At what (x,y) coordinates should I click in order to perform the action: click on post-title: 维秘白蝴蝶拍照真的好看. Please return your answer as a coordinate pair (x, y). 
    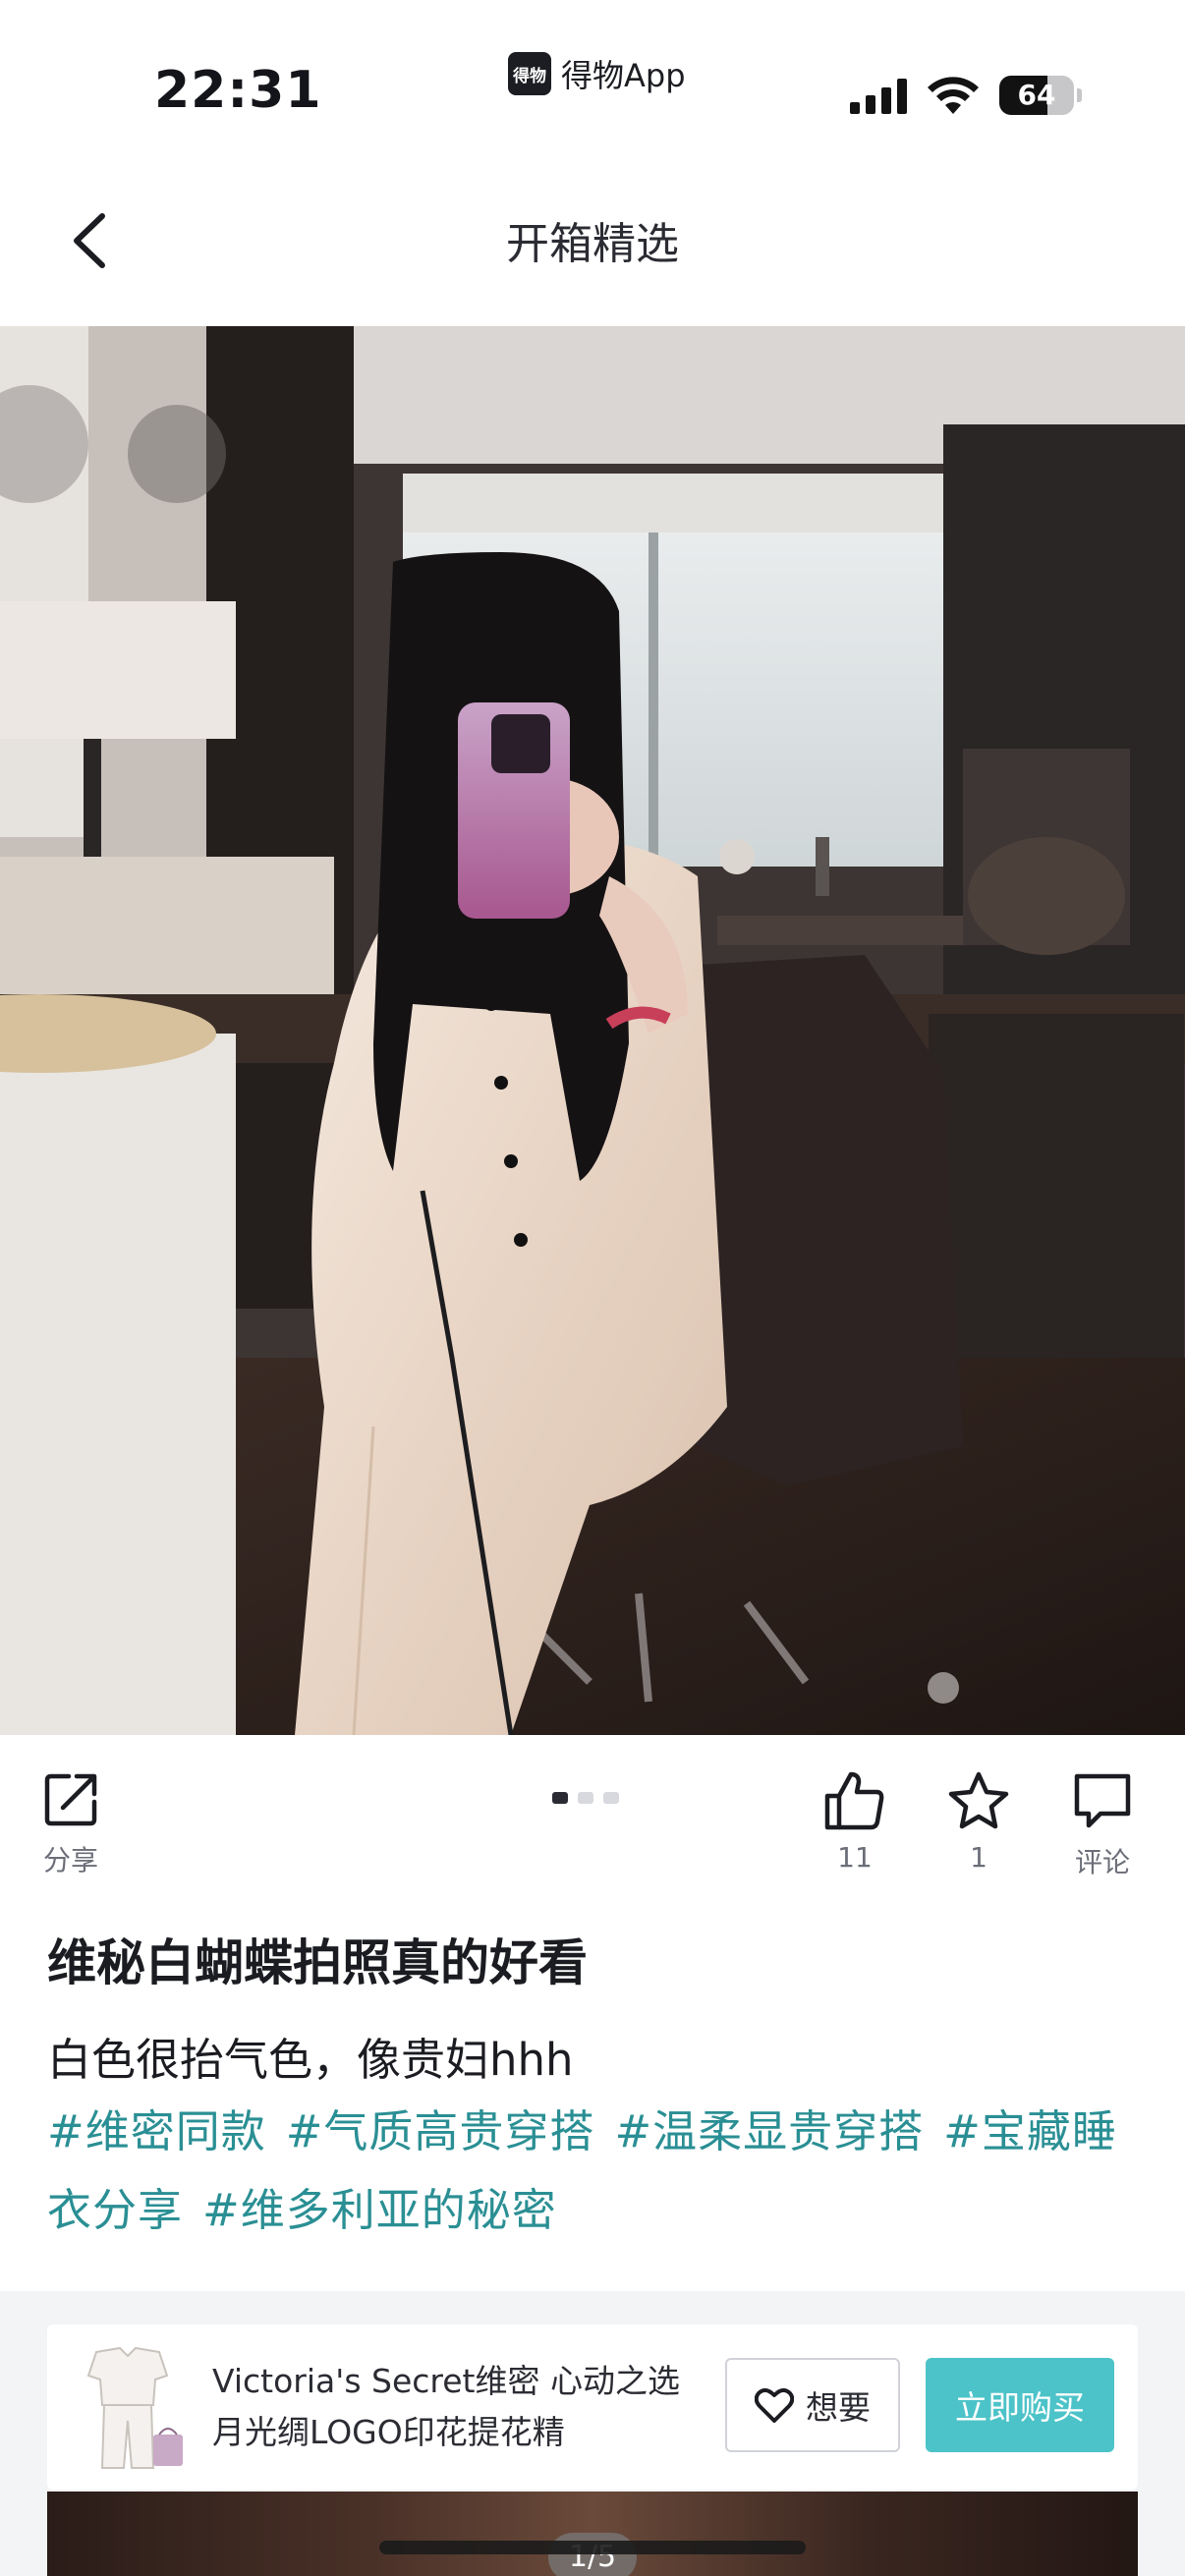
    Looking at the image, I should click on (318, 1962).